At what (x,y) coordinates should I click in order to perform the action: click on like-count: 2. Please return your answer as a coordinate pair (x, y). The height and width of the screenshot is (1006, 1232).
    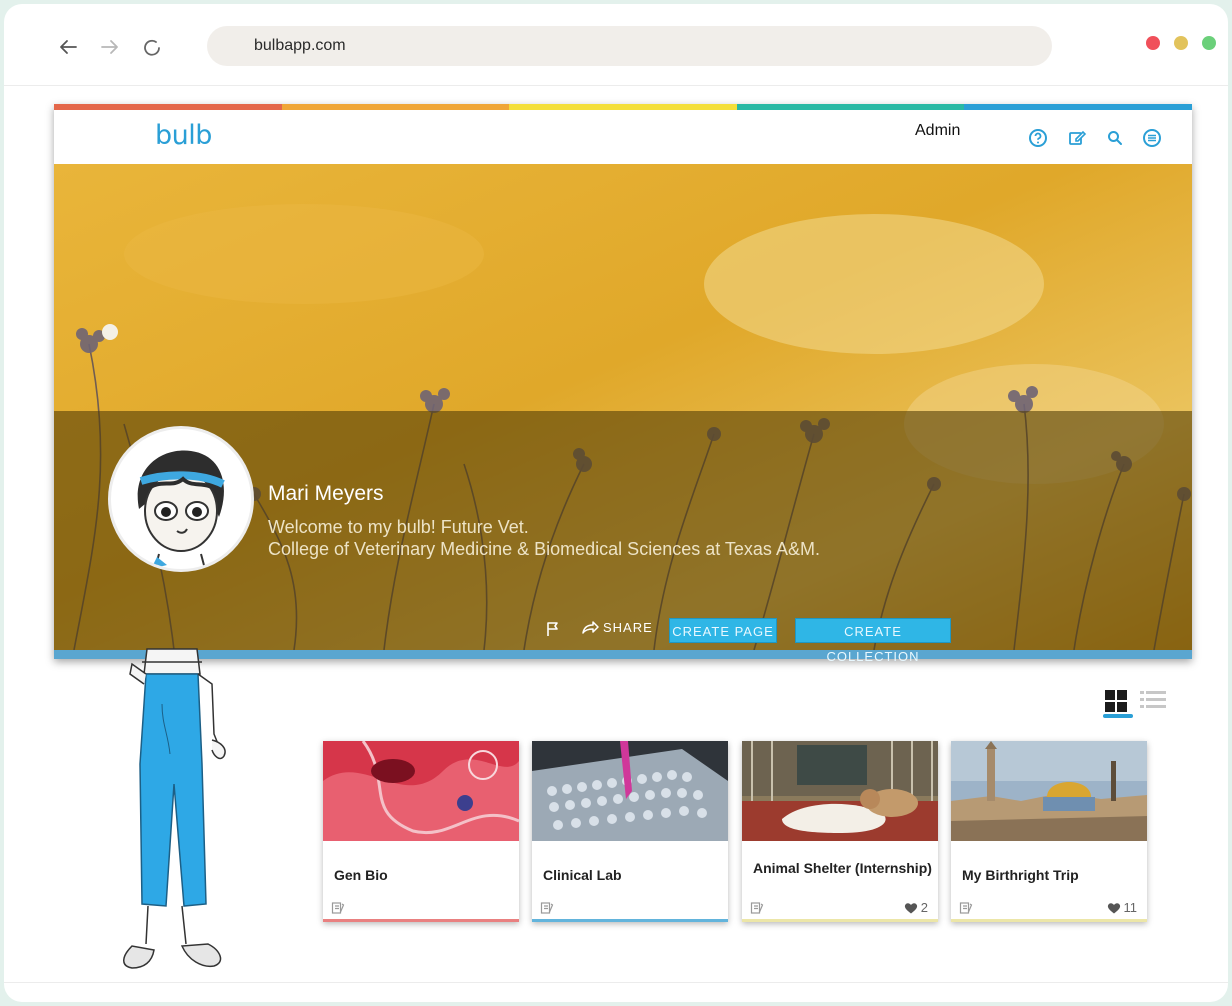
    Looking at the image, I should click on (916, 907).